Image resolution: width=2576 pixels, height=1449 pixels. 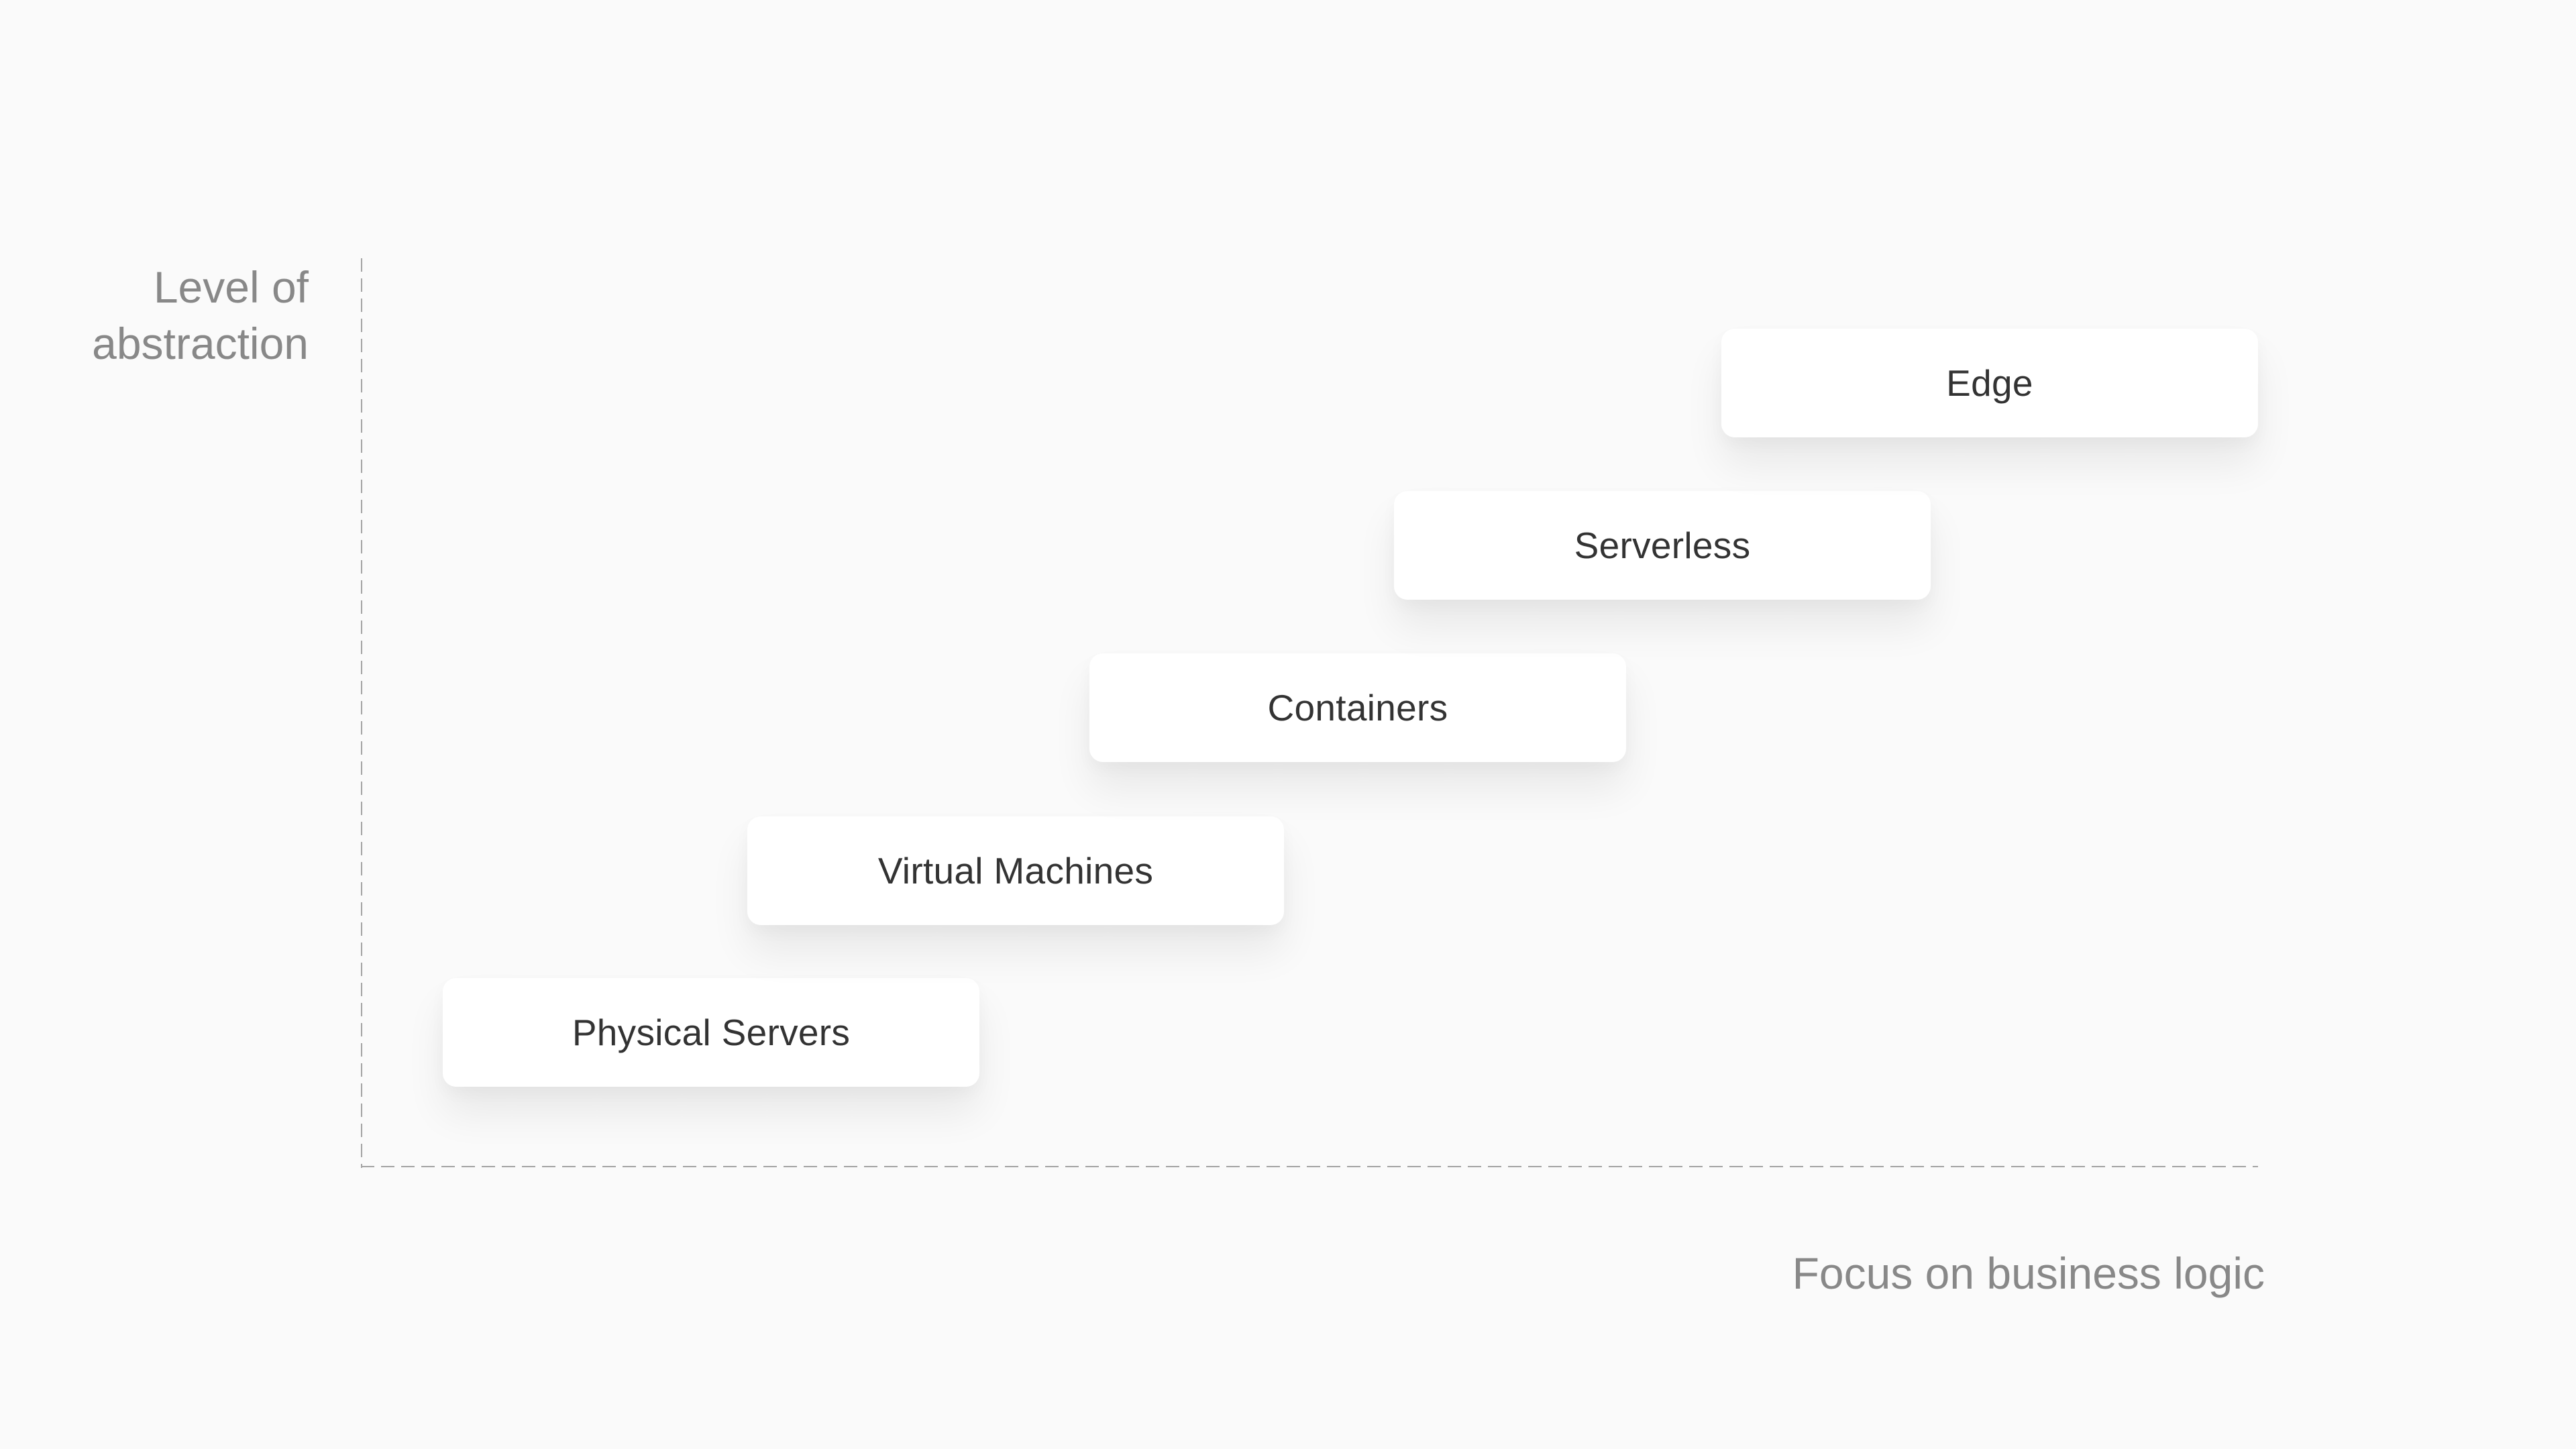 What do you see at coordinates (361, 713) in the screenshot?
I see `y-axis-line` at bounding box center [361, 713].